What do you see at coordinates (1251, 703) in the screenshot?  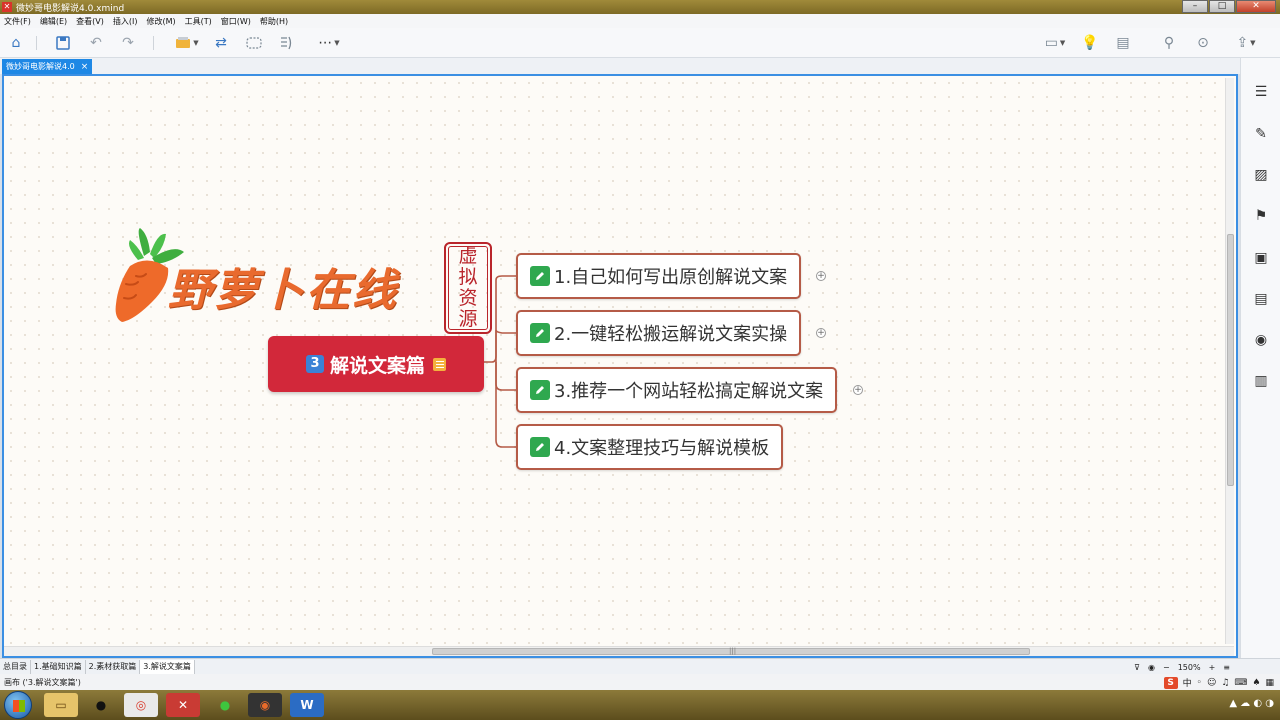 I see `system-tray: ▲ ☁ ◐ ◑` at bounding box center [1251, 703].